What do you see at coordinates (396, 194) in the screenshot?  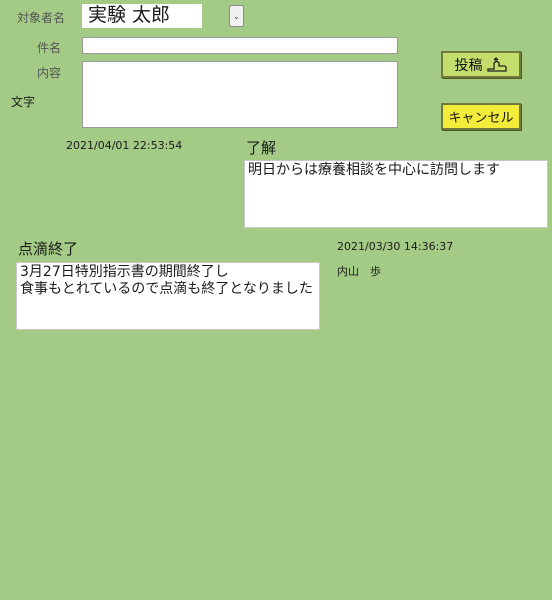 I see `post-body: 明日からは療養相談を中心に訪問します` at bounding box center [396, 194].